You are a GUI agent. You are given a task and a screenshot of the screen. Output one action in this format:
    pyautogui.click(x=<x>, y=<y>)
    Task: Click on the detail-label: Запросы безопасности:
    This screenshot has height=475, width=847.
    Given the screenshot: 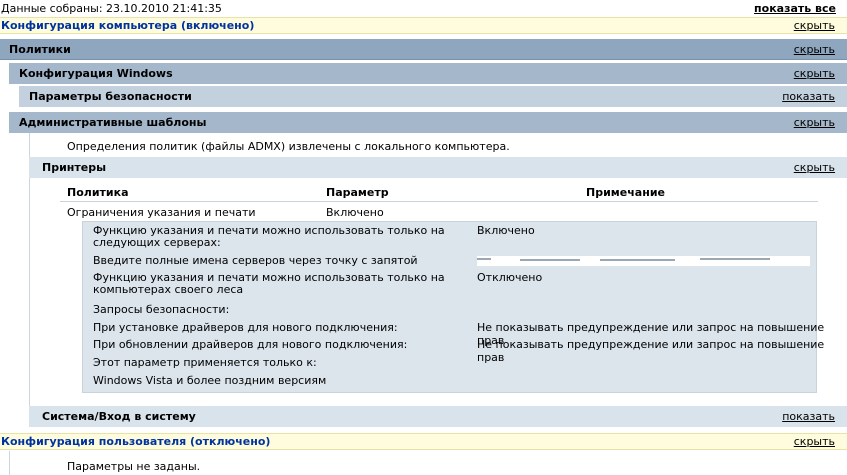 What is the action you would take?
    pyautogui.click(x=161, y=309)
    